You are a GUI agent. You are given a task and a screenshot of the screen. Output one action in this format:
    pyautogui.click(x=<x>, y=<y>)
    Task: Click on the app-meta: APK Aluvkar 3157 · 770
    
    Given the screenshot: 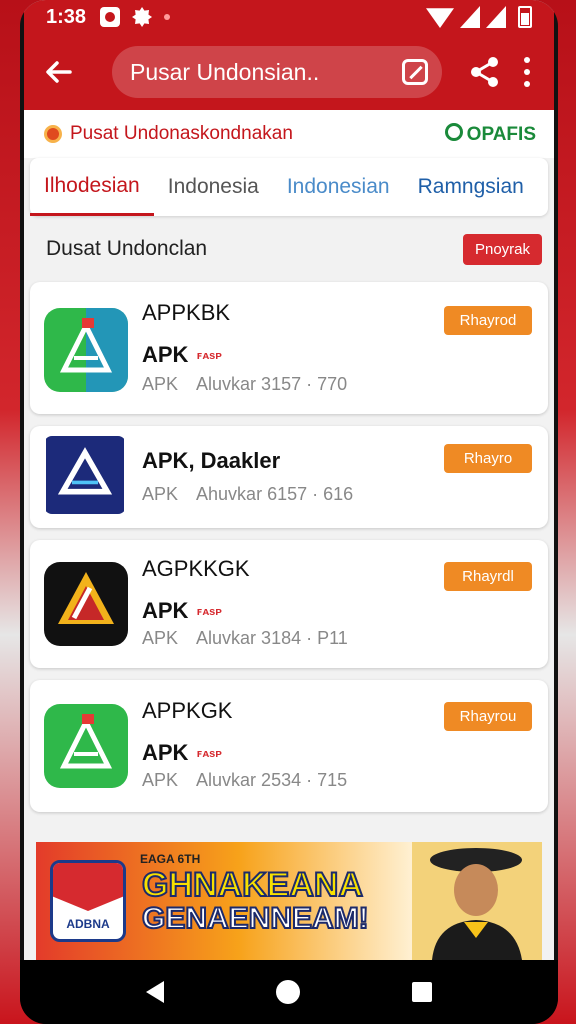 What is the action you would take?
    pyautogui.click(x=244, y=384)
    